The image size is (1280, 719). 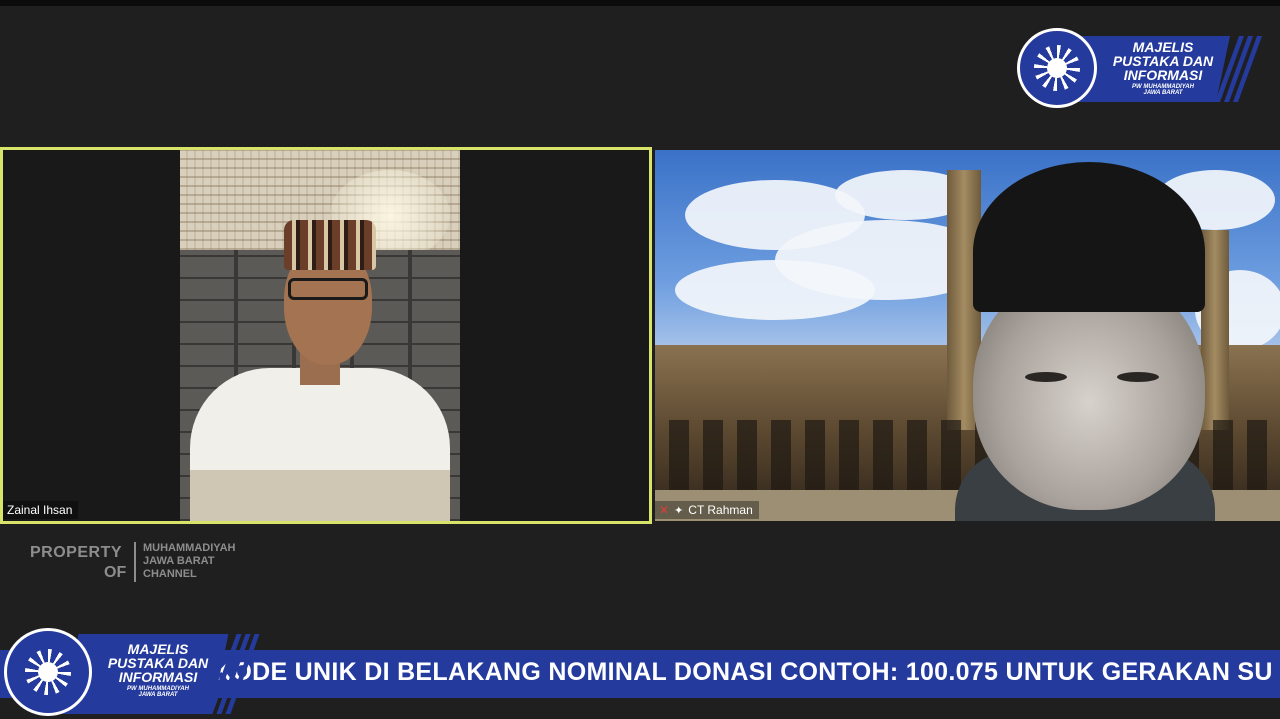 I want to click on pin-icon: ✦, so click(x=679, y=510).